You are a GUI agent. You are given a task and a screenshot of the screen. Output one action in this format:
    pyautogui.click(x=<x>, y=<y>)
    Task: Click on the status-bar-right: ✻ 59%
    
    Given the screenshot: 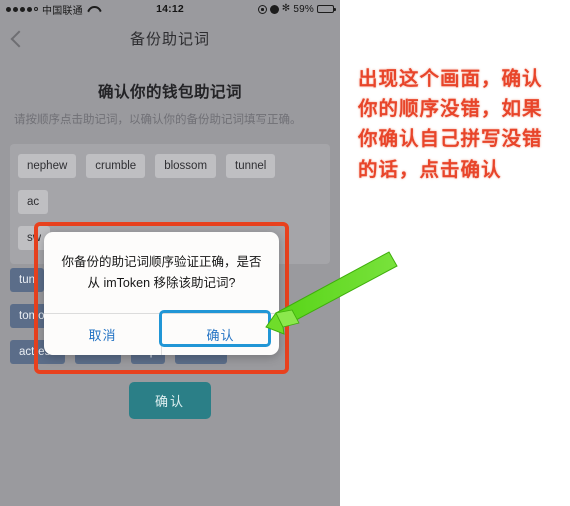 What is the action you would take?
    pyautogui.click(x=296, y=9)
    